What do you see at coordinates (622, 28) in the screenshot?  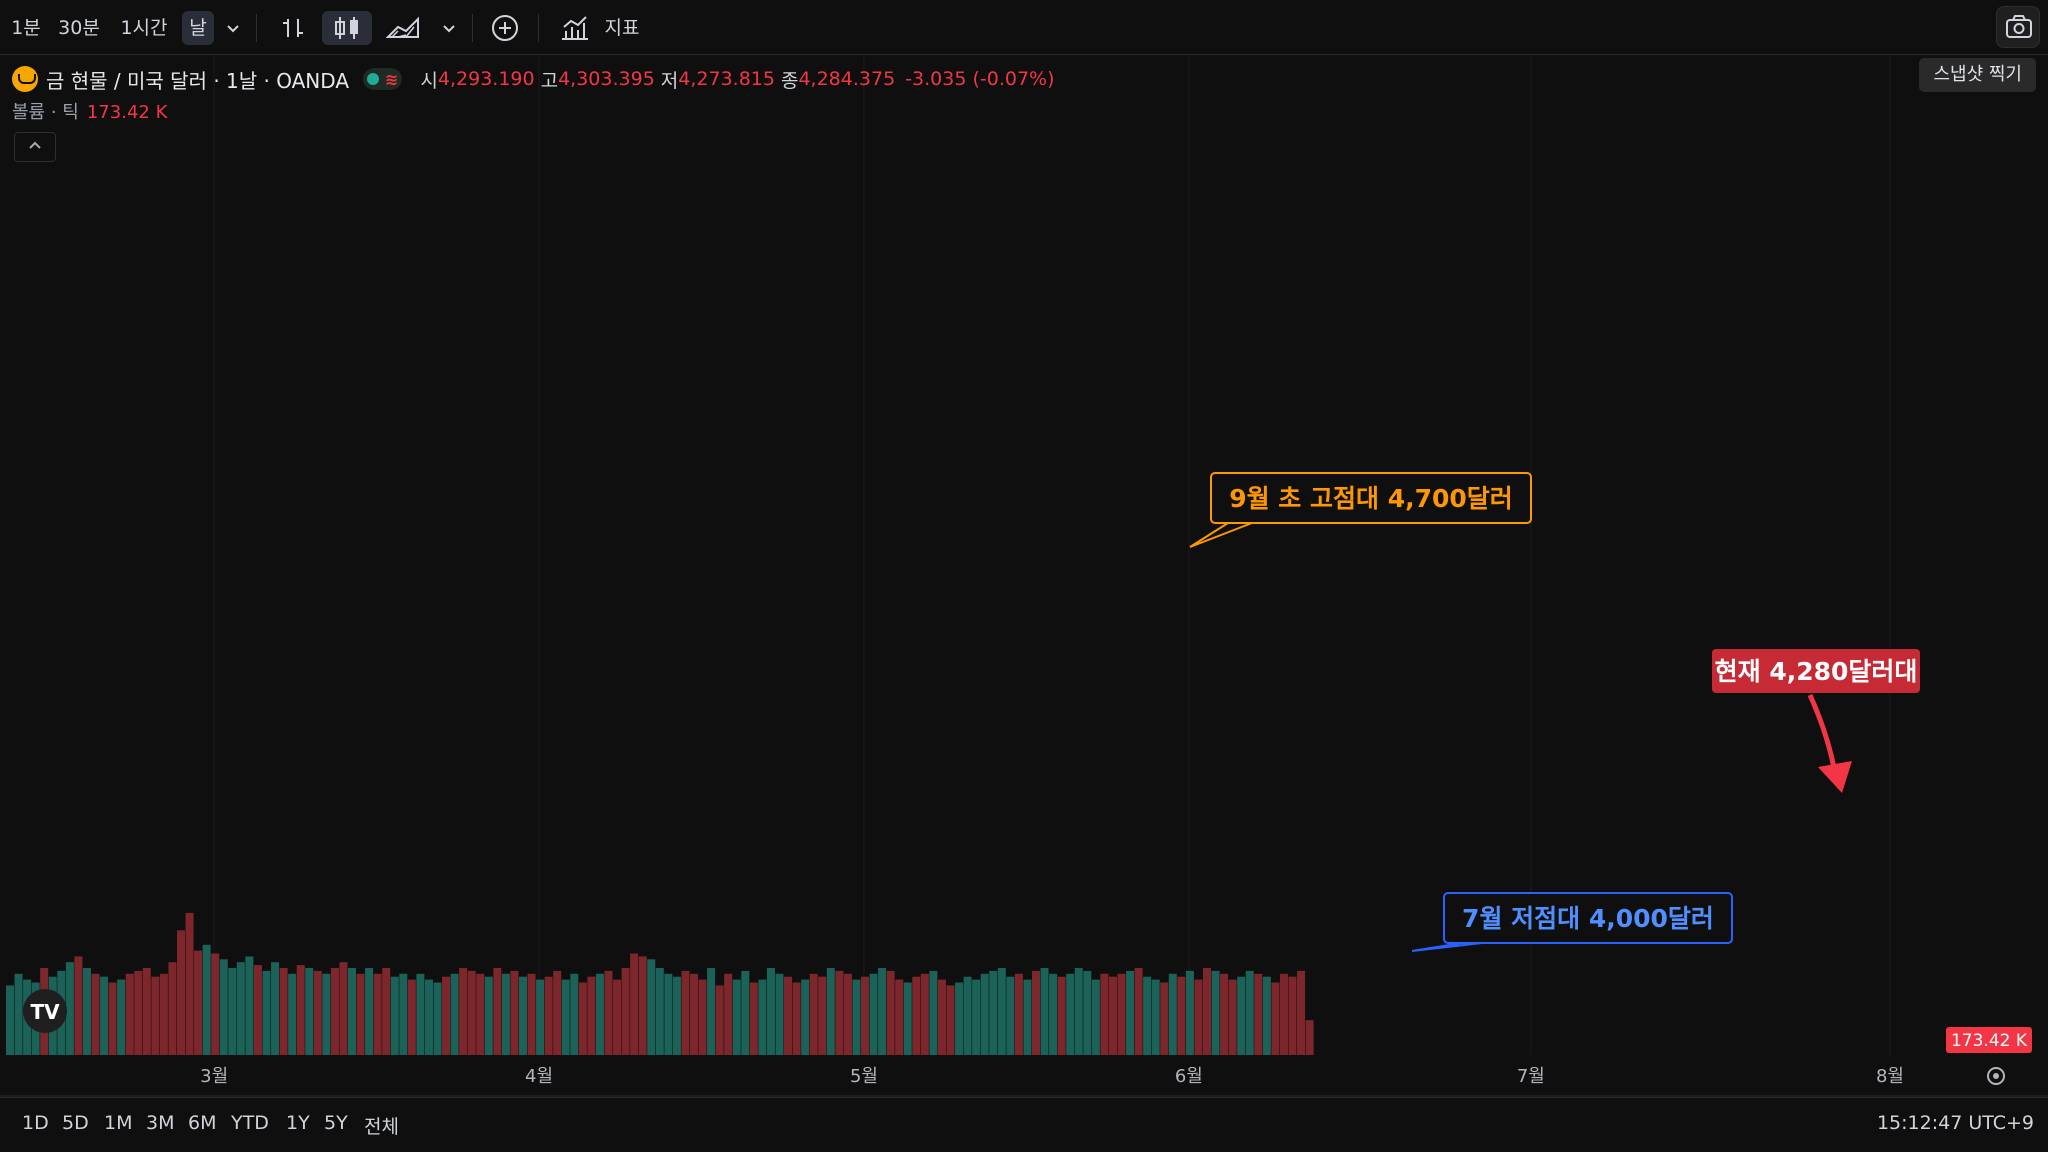 I see `indicators-button: 지표` at bounding box center [622, 28].